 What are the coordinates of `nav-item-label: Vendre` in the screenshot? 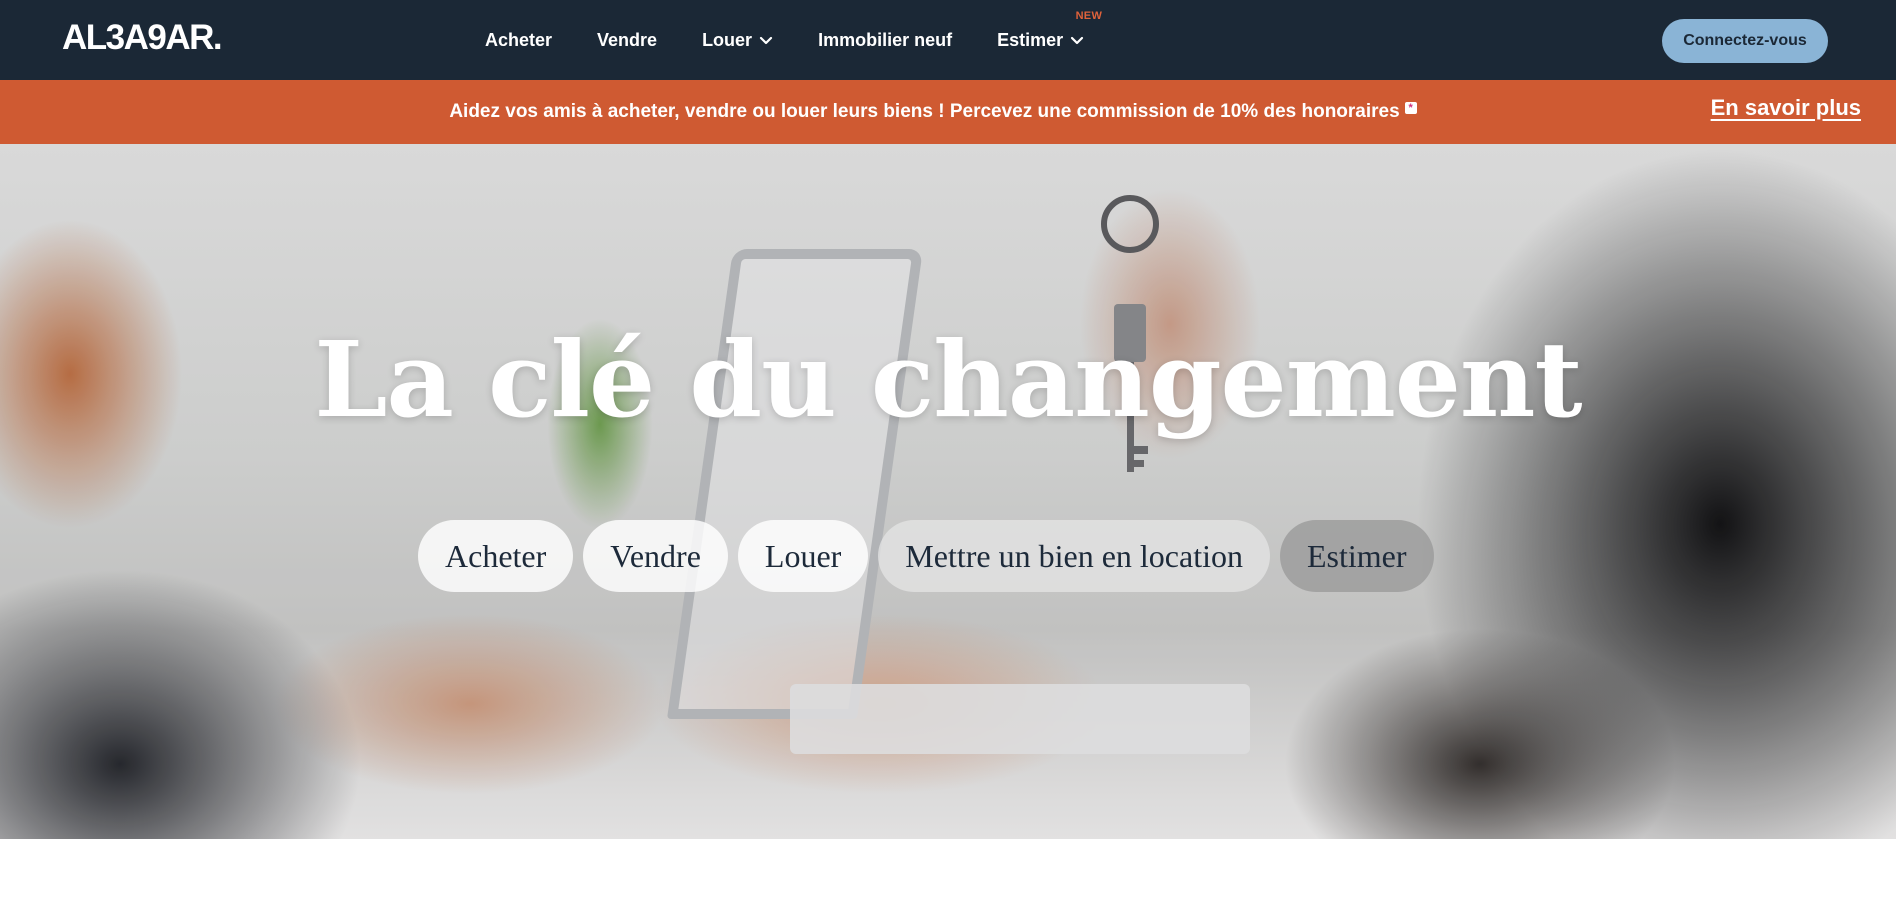 It's located at (627, 39).